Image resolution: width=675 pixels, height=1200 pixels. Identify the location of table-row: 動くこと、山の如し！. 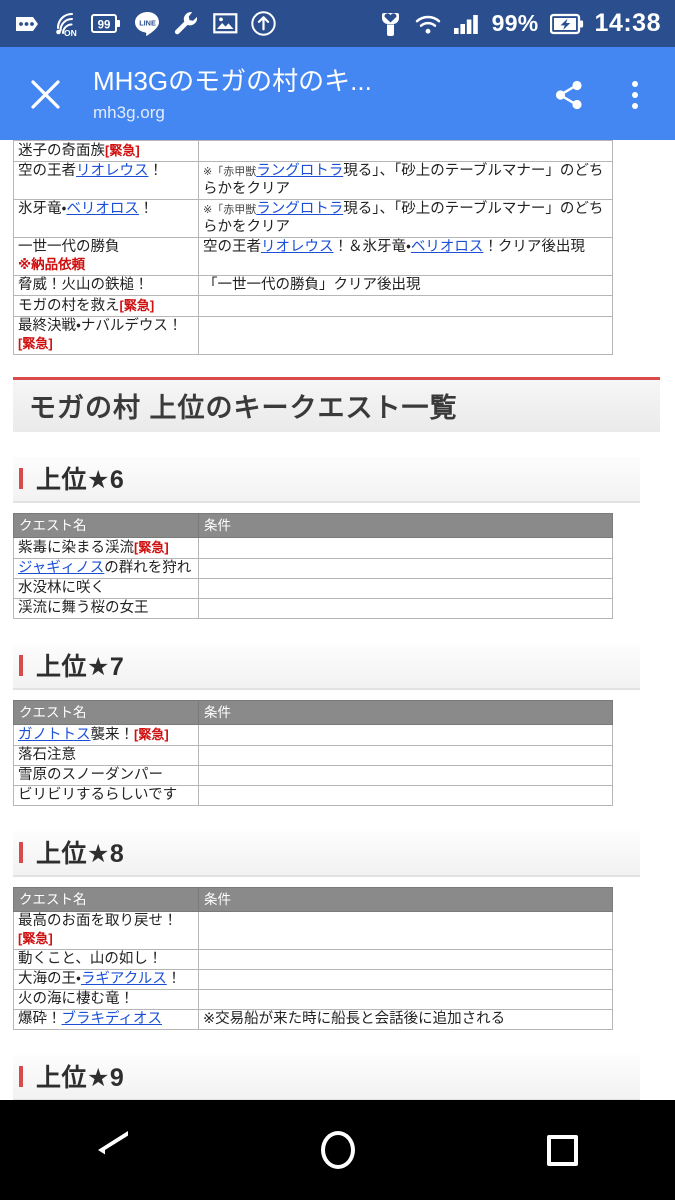
(313, 959).